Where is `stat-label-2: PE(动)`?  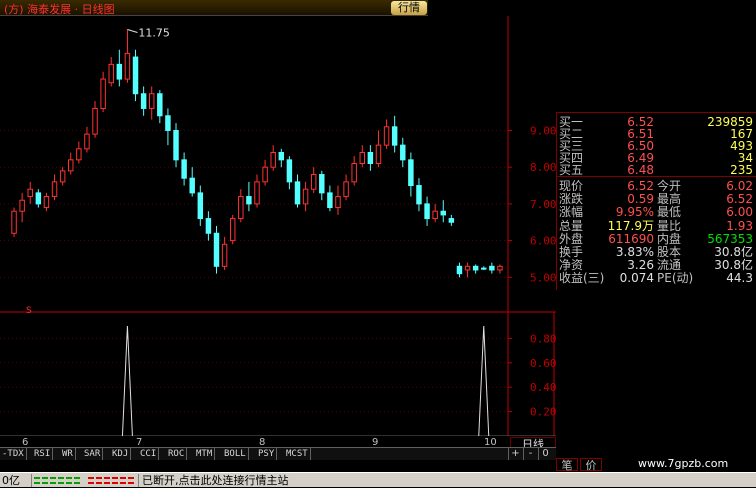 stat-label-2: PE(动) is located at coordinates (675, 278).